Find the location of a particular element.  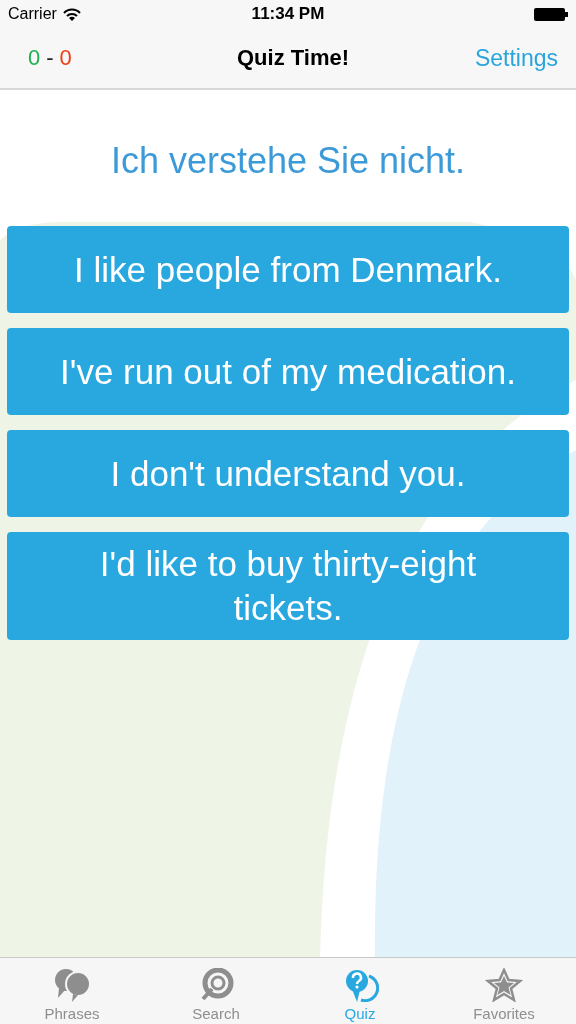

nav-title: Quiz Time! is located at coordinates (293, 58).